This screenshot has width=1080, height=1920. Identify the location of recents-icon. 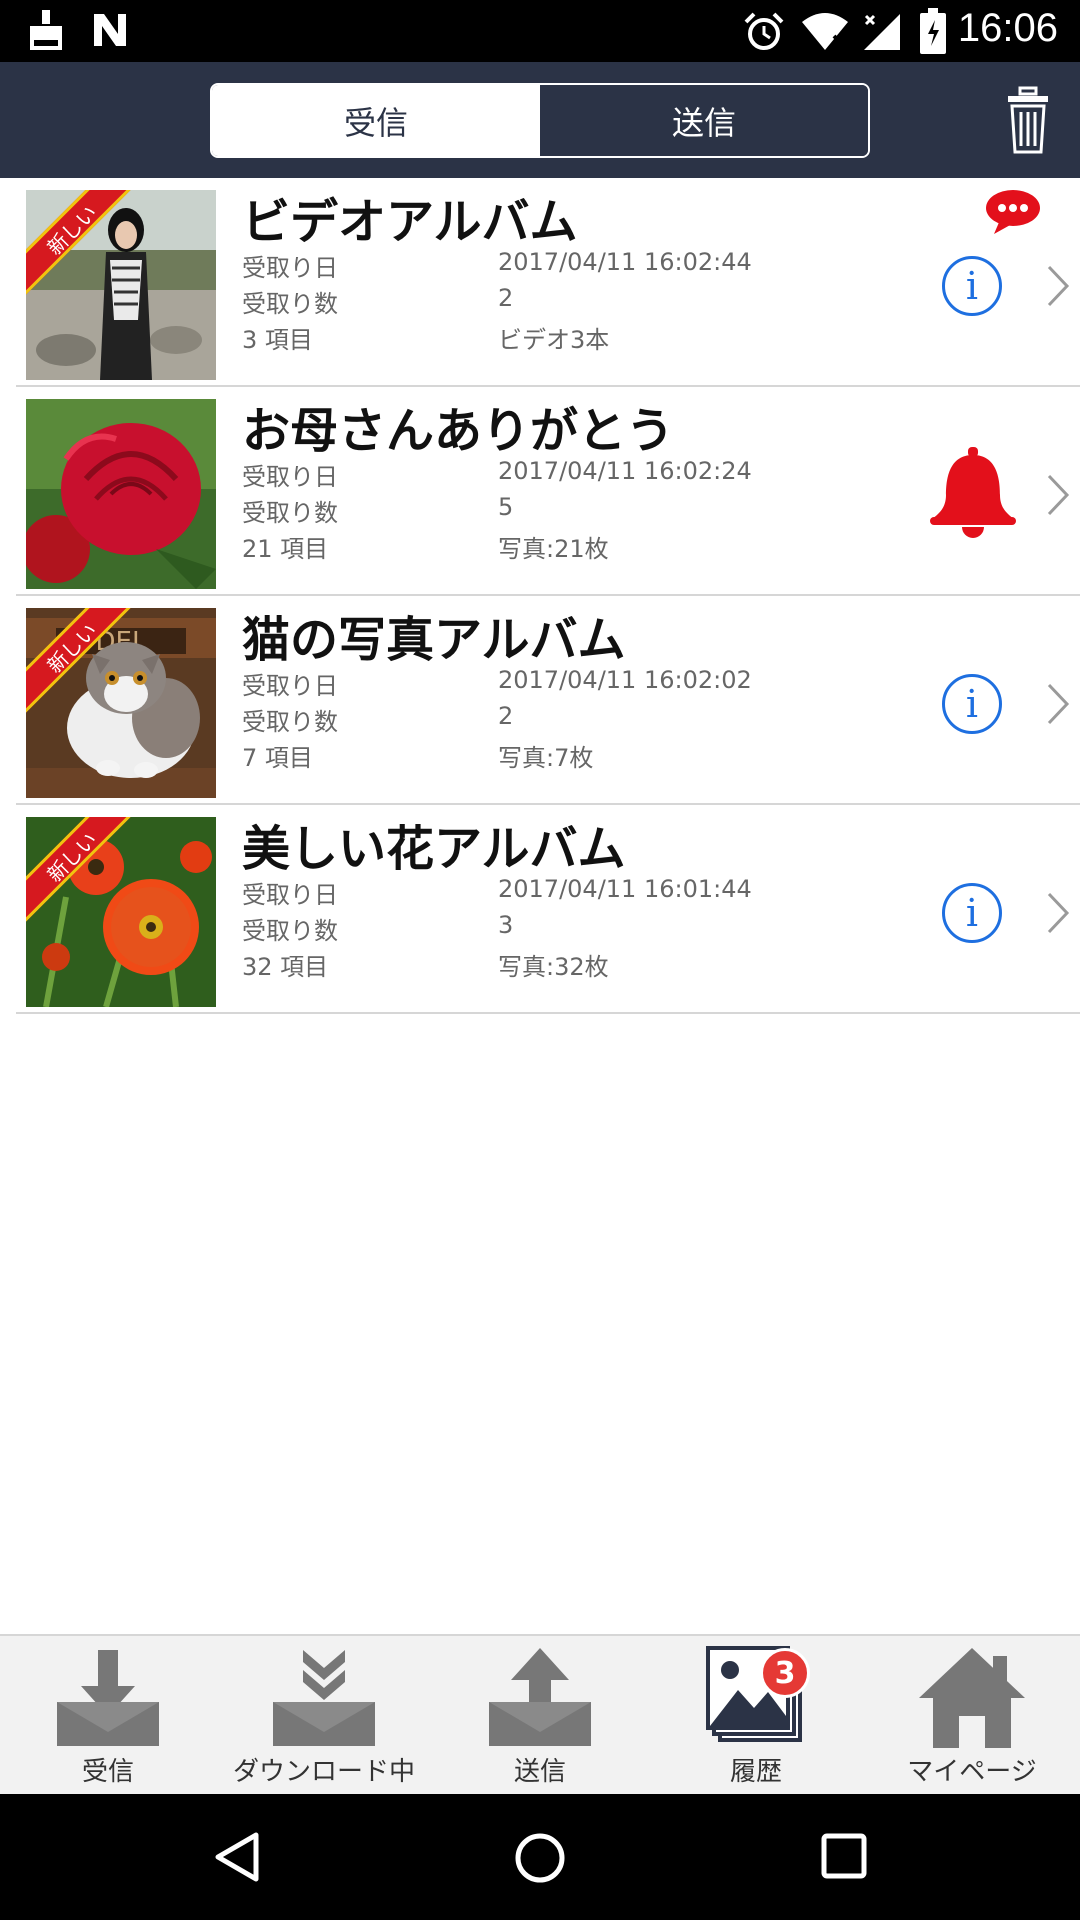
(844, 1856).